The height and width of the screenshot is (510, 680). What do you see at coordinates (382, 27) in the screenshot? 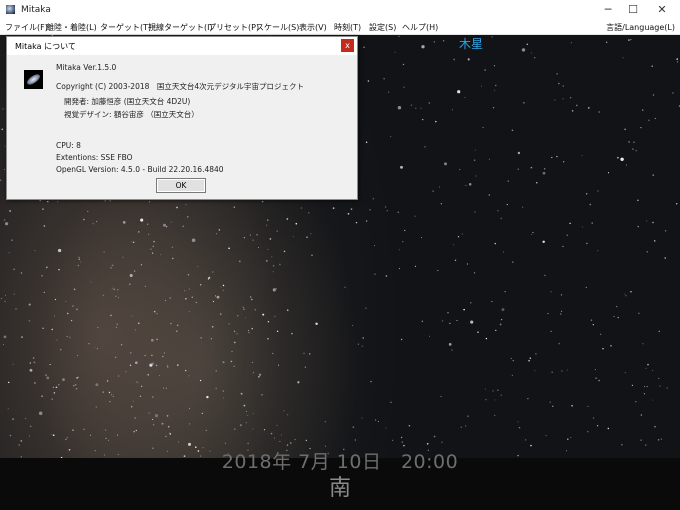
I see `menu-settings: 設定(S)` at bounding box center [382, 27].